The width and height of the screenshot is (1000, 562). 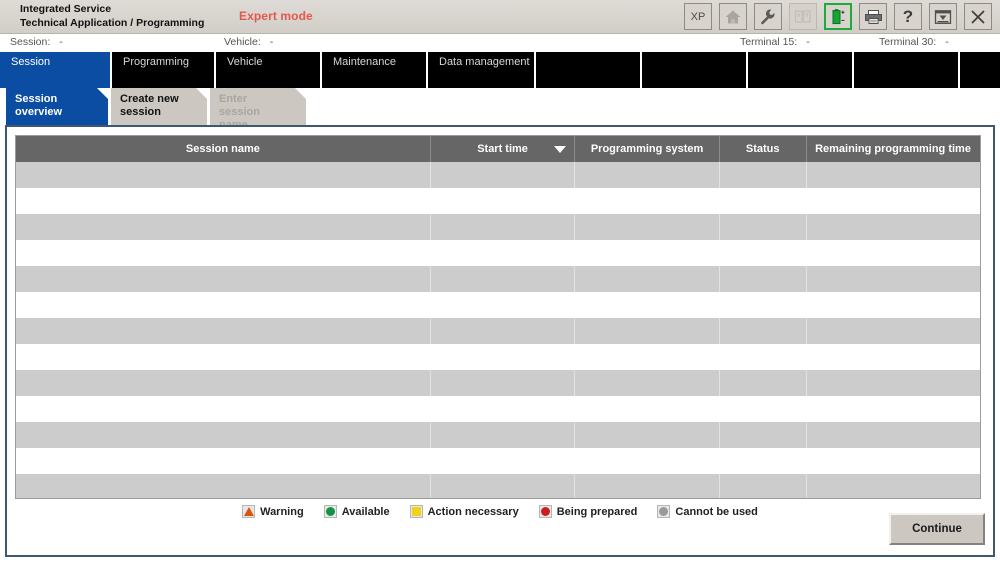 I want to click on status-vehicle-value: -, so click(x=271, y=42).